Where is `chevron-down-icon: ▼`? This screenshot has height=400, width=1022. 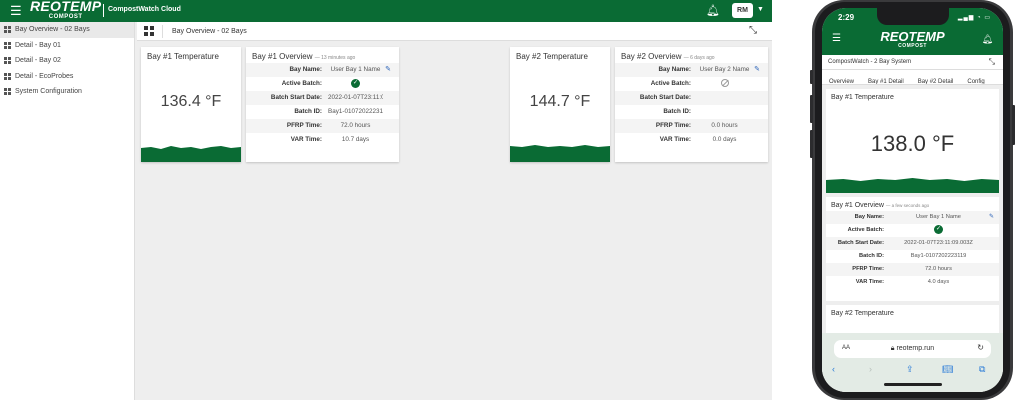 chevron-down-icon: ▼ is located at coordinates (760, 9).